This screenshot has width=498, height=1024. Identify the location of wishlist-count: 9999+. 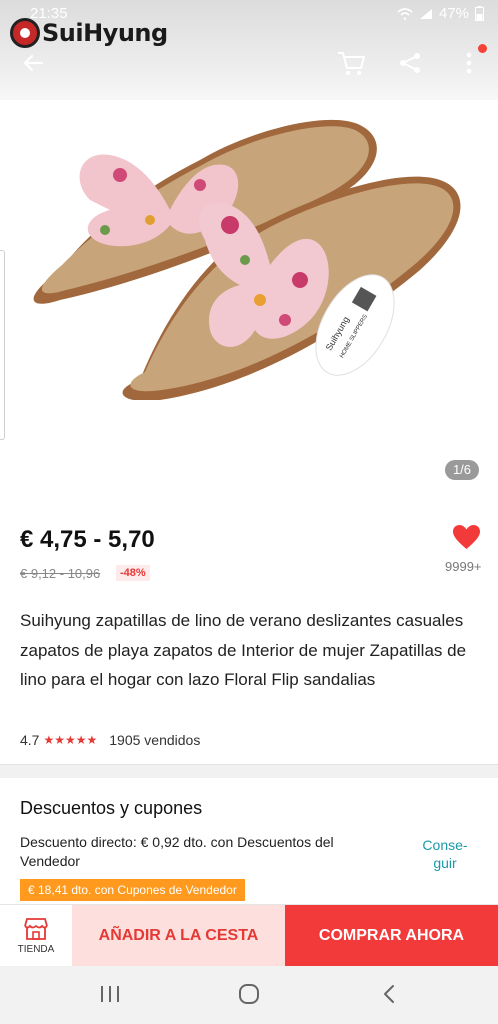
(463, 566).